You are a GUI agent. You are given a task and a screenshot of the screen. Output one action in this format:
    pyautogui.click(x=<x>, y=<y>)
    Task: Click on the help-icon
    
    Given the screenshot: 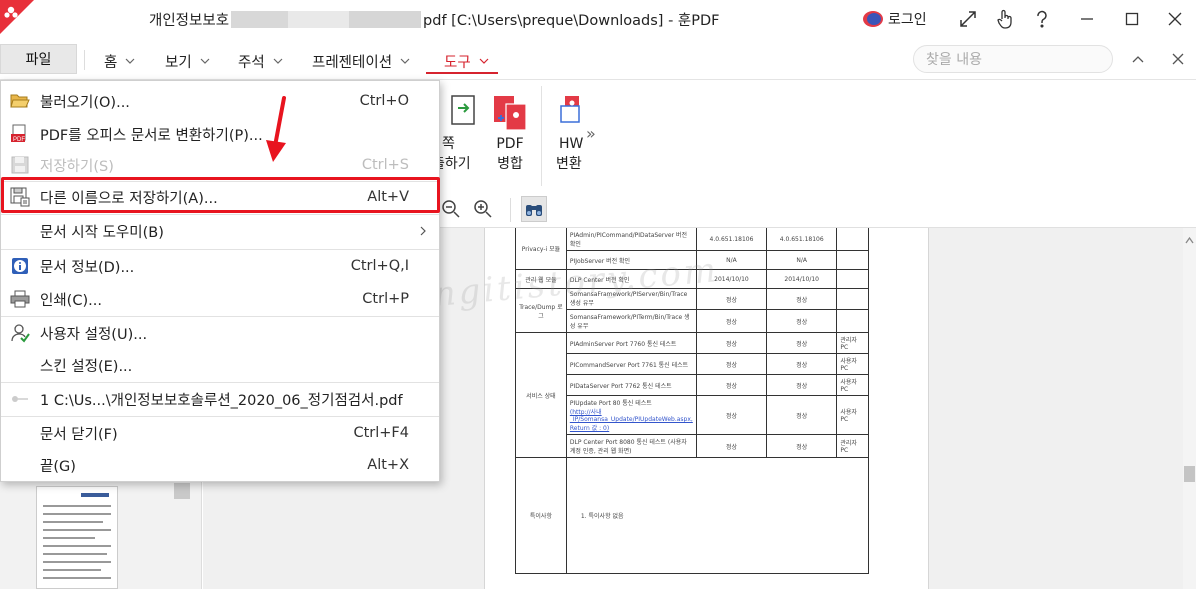 What is the action you would take?
    pyautogui.click(x=1042, y=19)
    